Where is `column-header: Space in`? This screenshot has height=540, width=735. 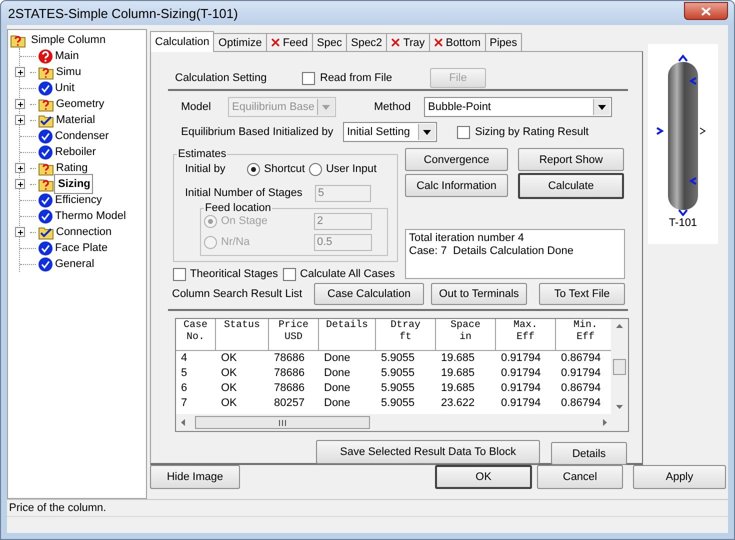 column-header: Space in is located at coordinates (466, 335).